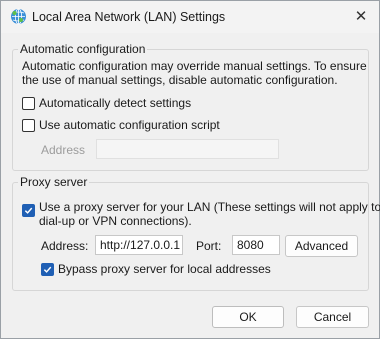 The image size is (380, 339). Describe the element at coordinates (28, 125) in the screenshot. I see `auto-config-script-checkbox` at that location.